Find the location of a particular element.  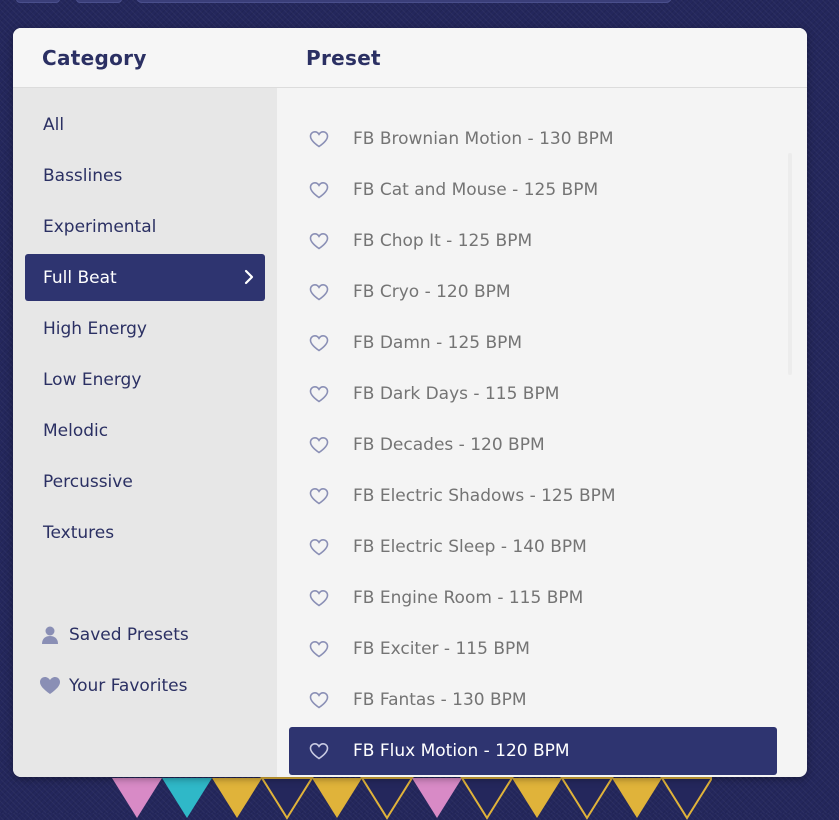

your-favorites-link: Your Favorites is located at coordinates (113, 686).